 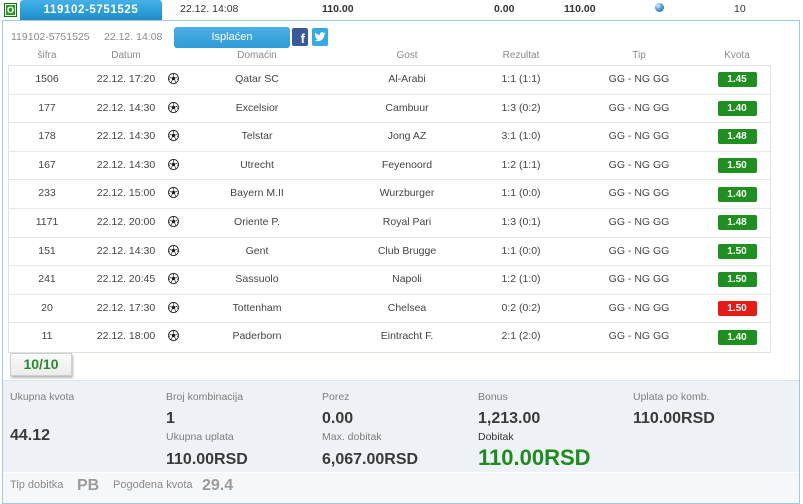 I want to click on tax-label: Porez, so click(x=336, y=397).